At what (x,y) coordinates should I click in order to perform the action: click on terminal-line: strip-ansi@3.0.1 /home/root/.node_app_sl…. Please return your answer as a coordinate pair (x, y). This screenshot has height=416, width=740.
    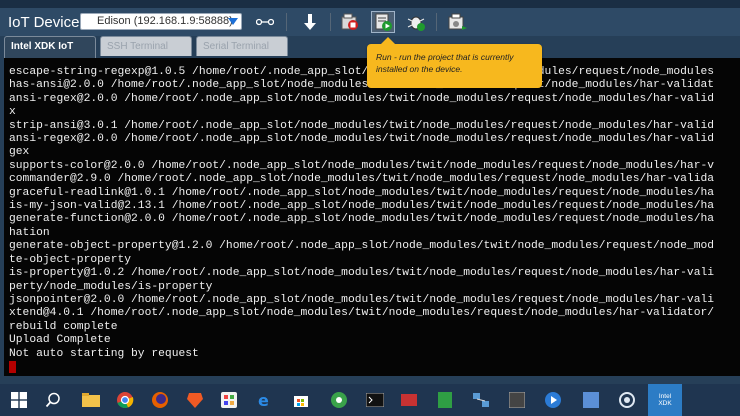
    Looking at the image, I should click on (362, 125).